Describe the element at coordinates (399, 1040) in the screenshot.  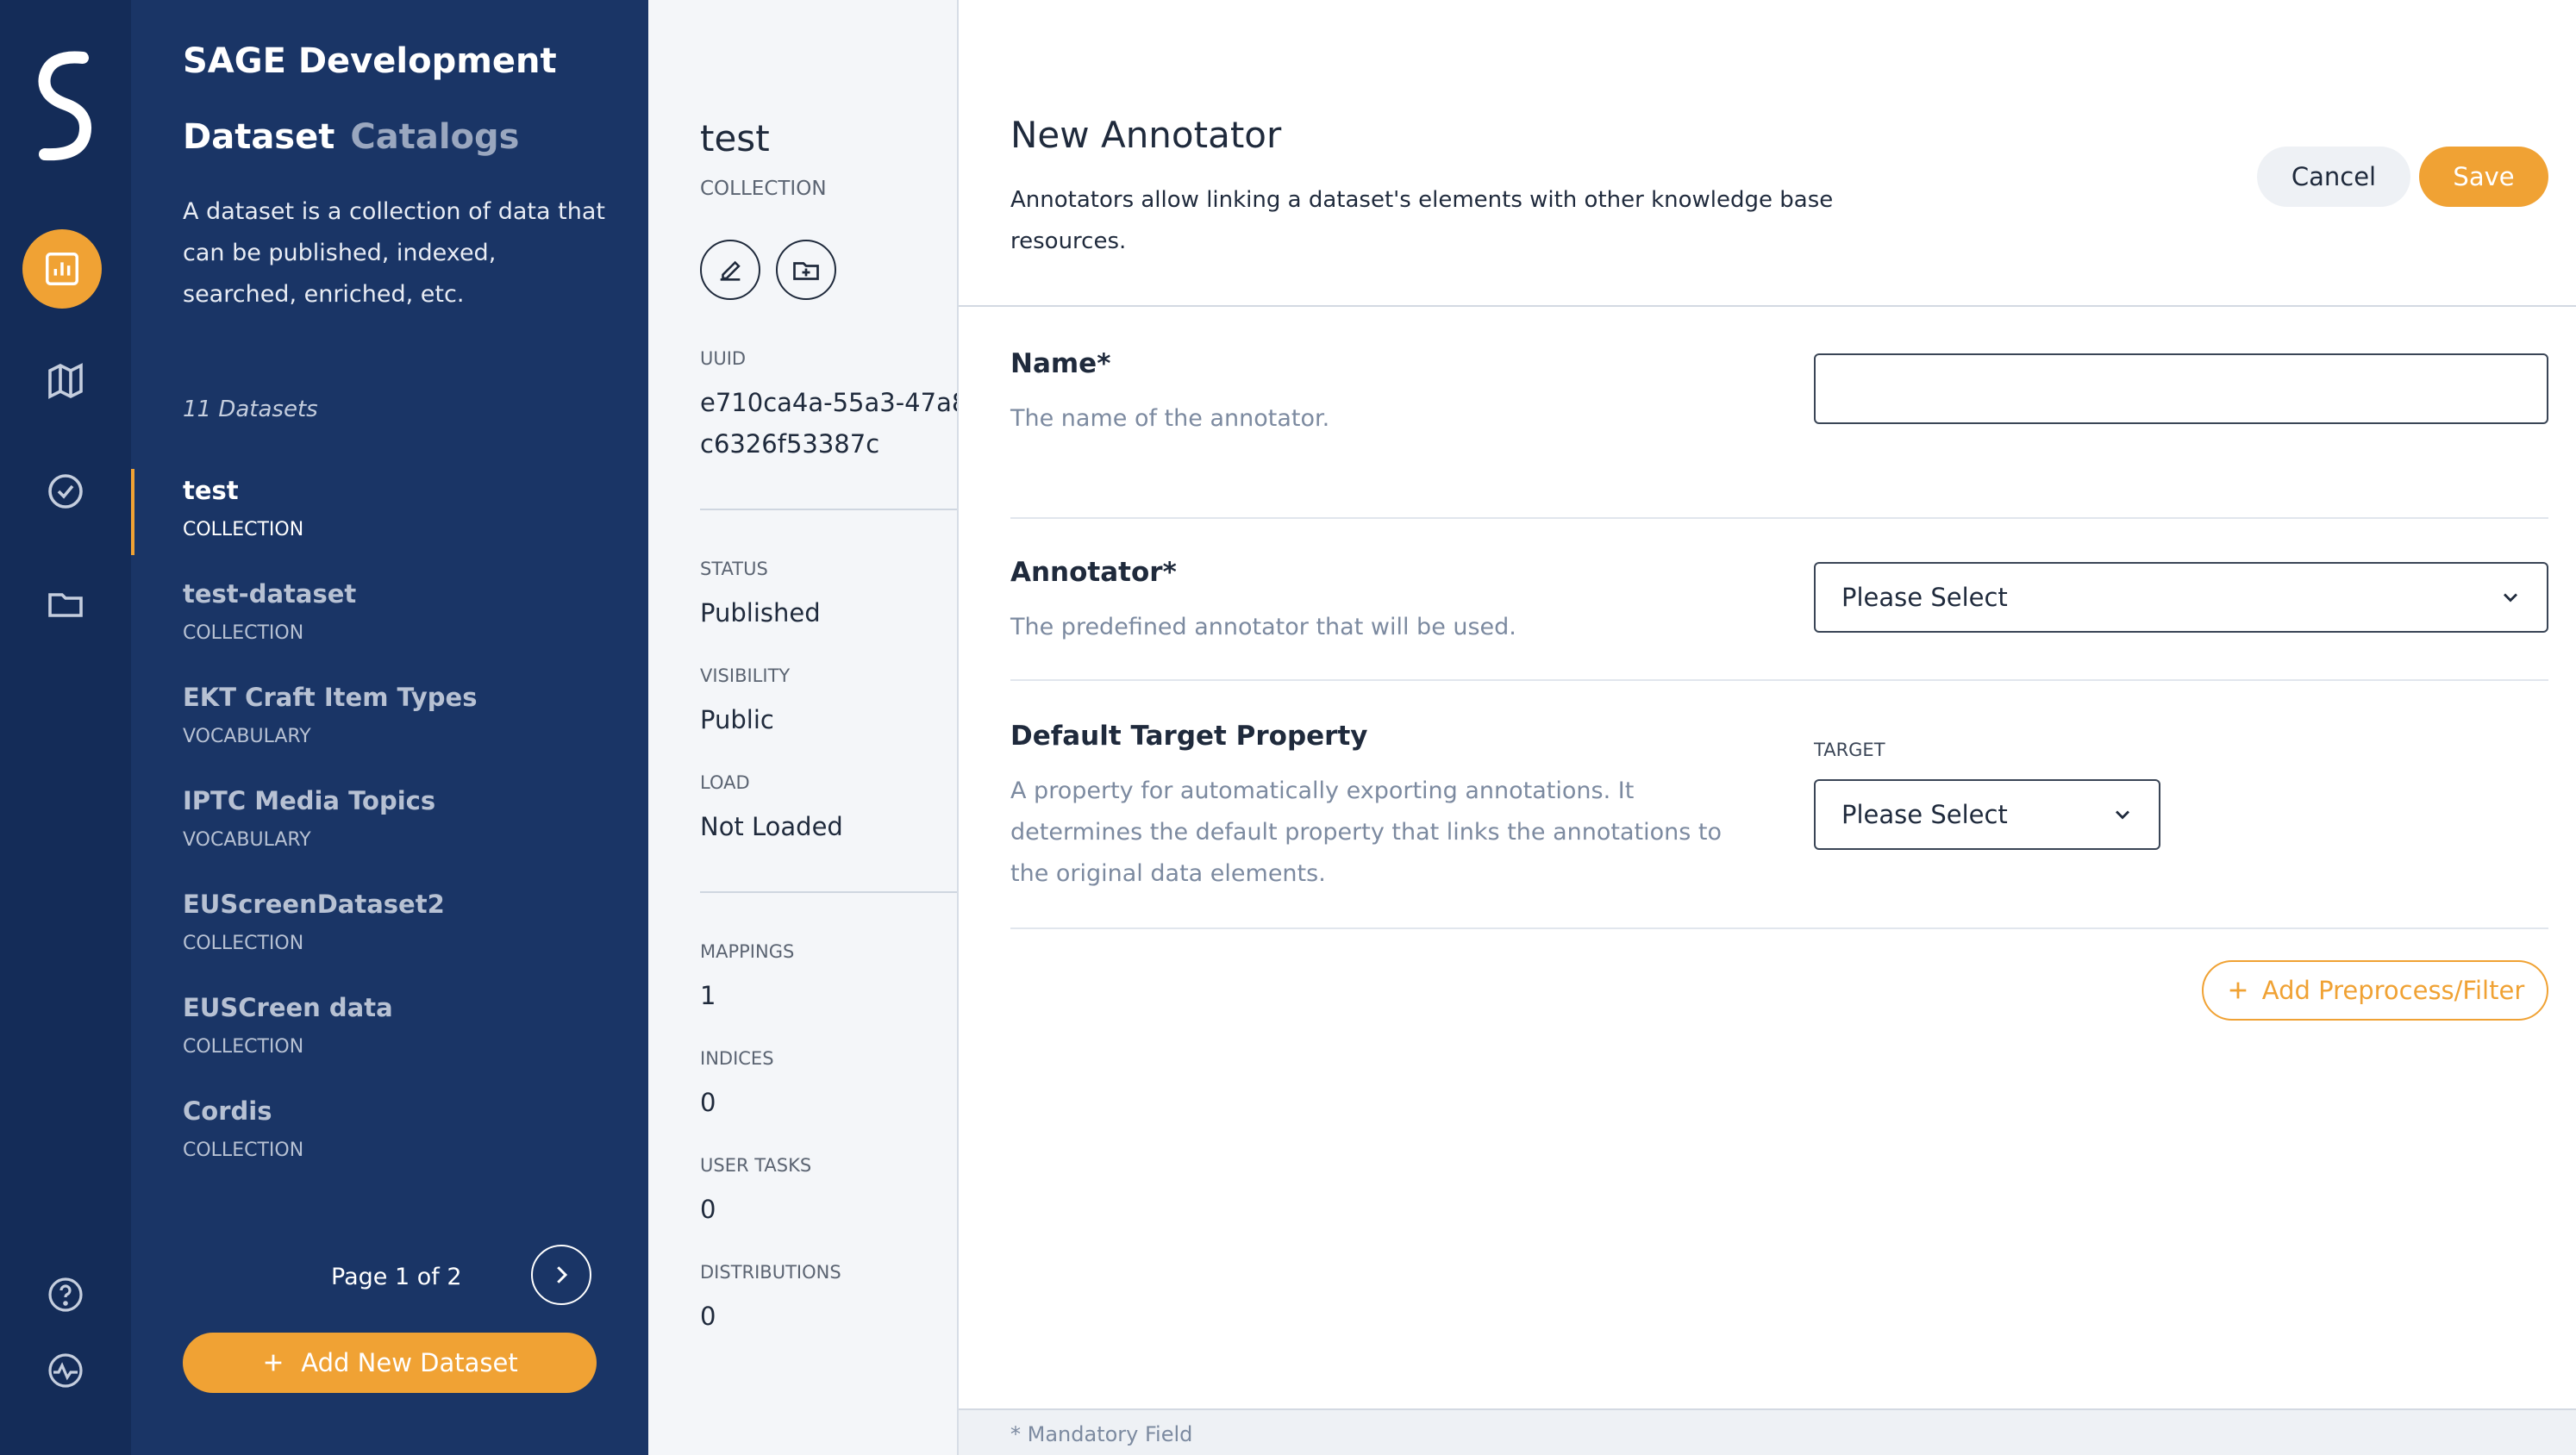
I see `dataset-item-euscreen-data: EUSCreen data COLLECTION` at that location.